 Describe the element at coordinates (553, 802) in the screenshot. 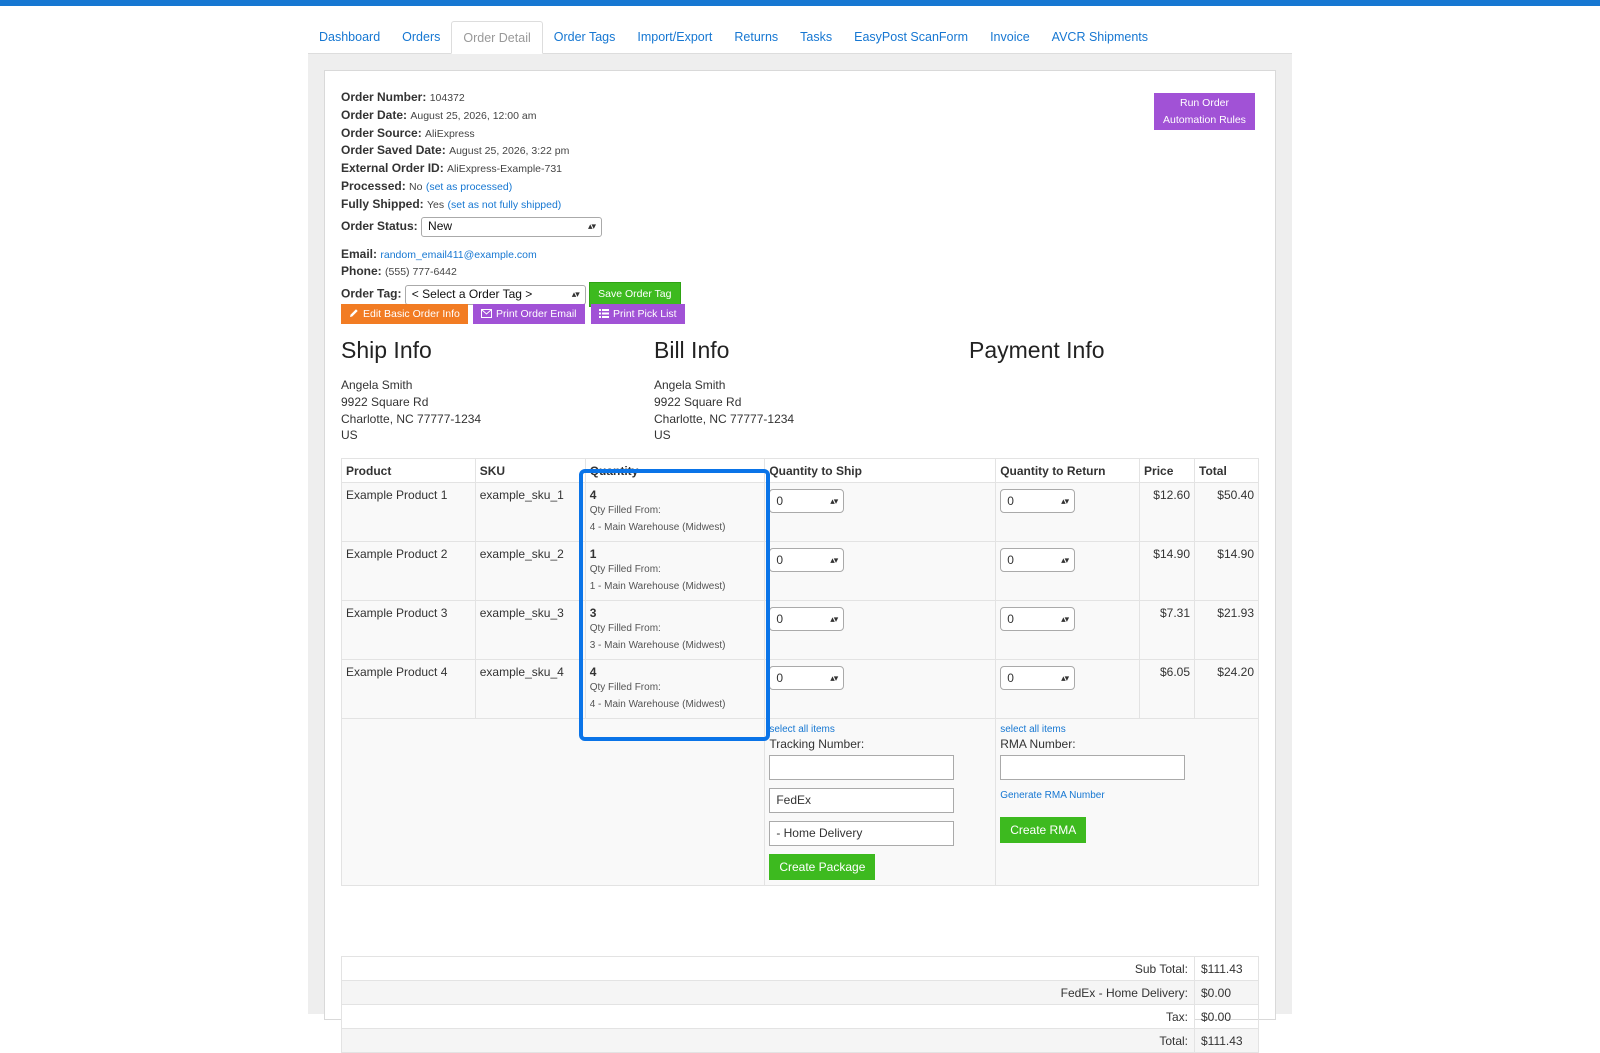

I see `empty-cell` at that location.